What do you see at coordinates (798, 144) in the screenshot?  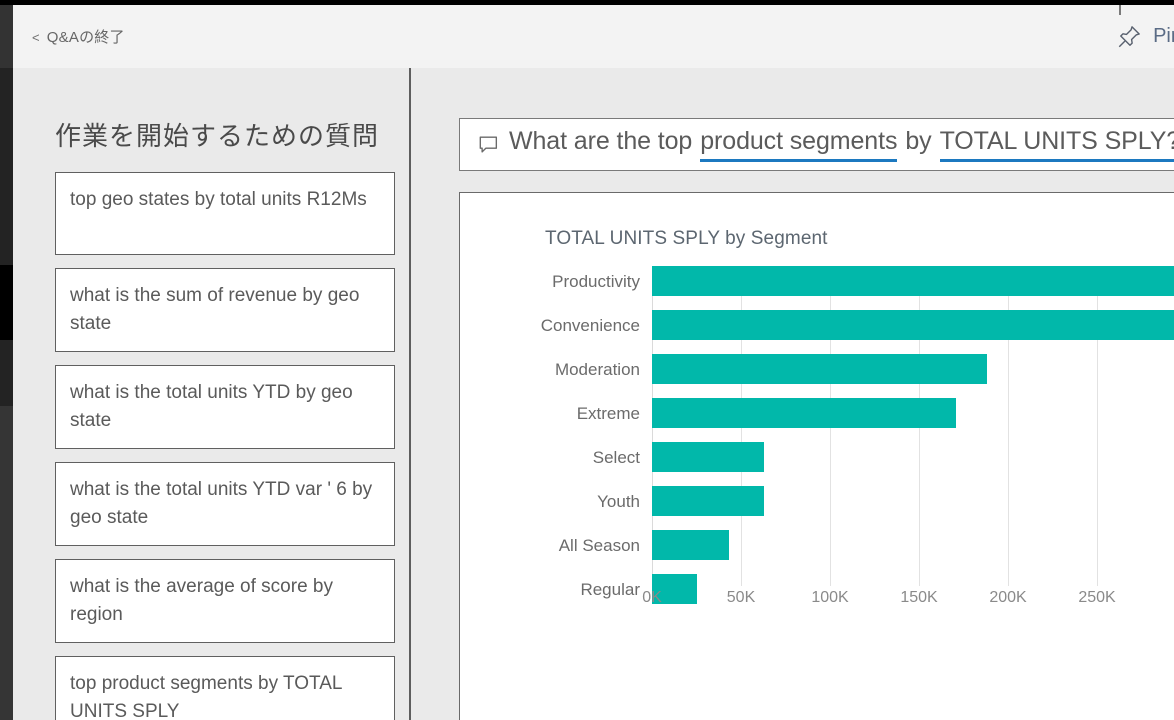 I see `question-entity-segment: product segments` at bounding box center [798, 144].